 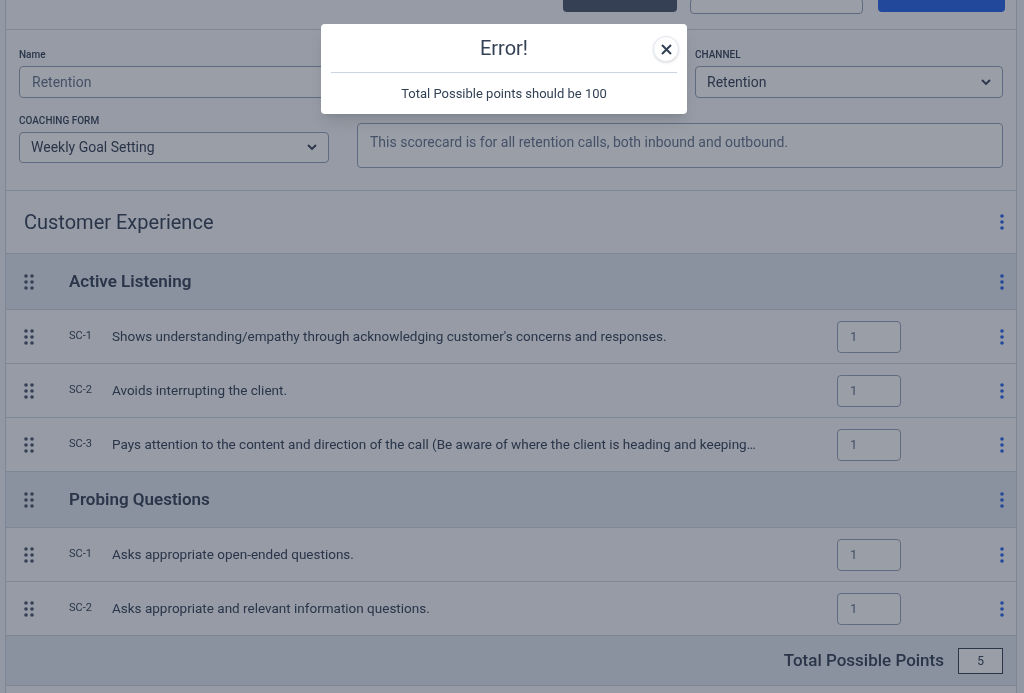 I want to click on item-code: SC-3, so click(x=81, y=444).